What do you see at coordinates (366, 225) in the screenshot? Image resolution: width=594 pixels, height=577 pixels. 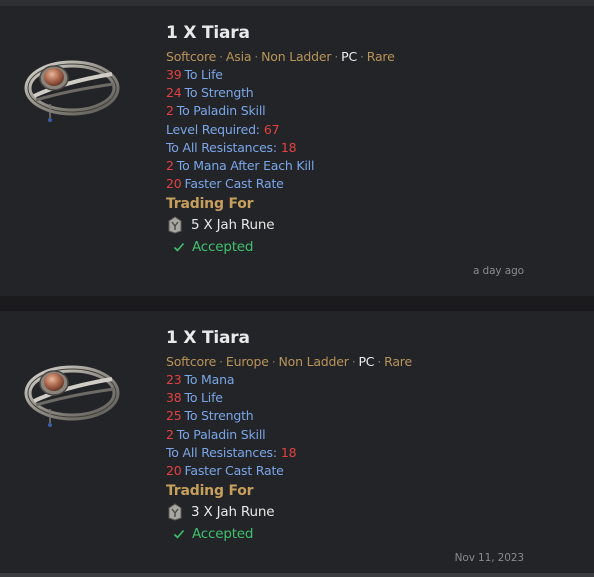 I see `offer-item: 5 X Jah Rune` at bounding box center [366, 225].